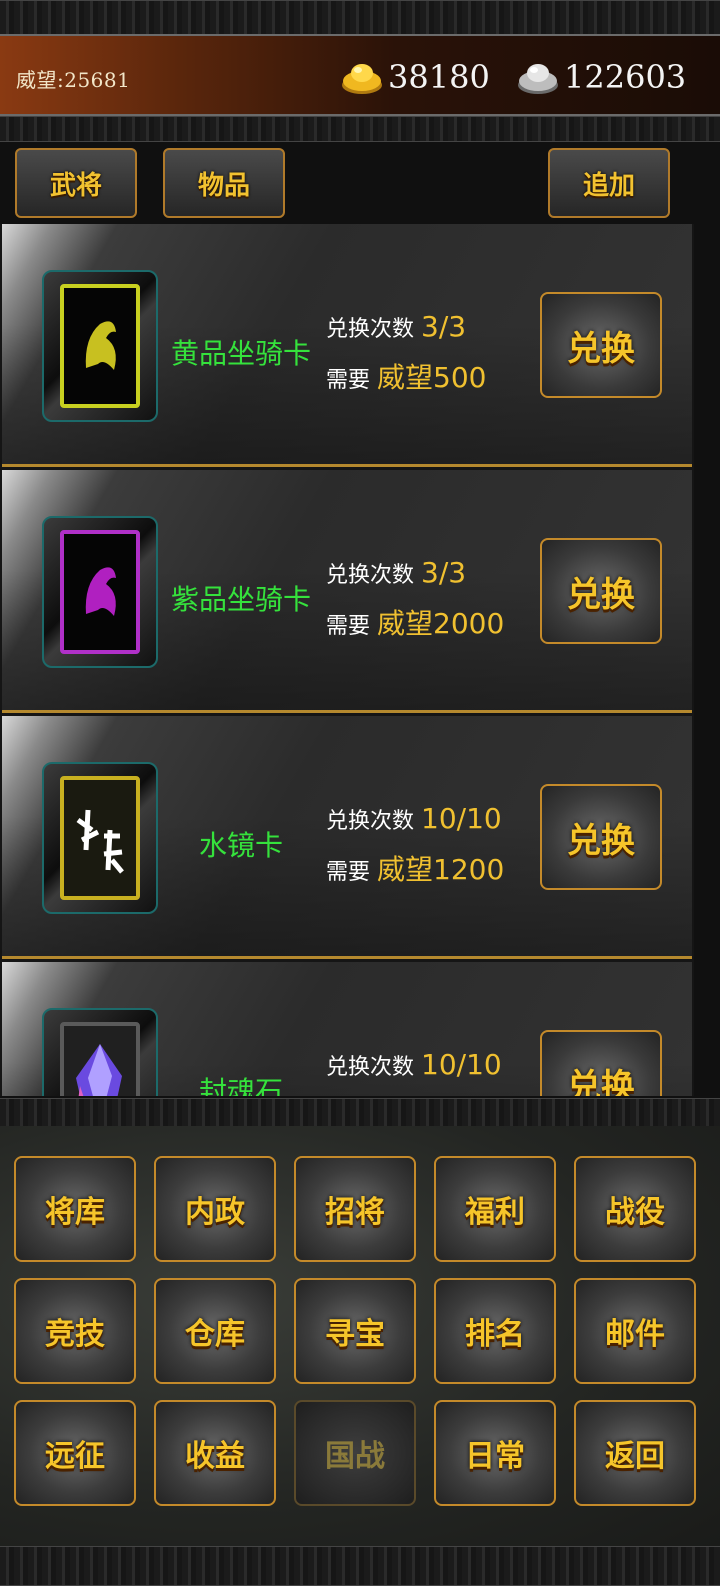 Image resolution: width=720 pixels, height=1586 pixels. Describe the element at coordinates (609, 183) in the screenshot. I see `add-button: 追加` at that location.